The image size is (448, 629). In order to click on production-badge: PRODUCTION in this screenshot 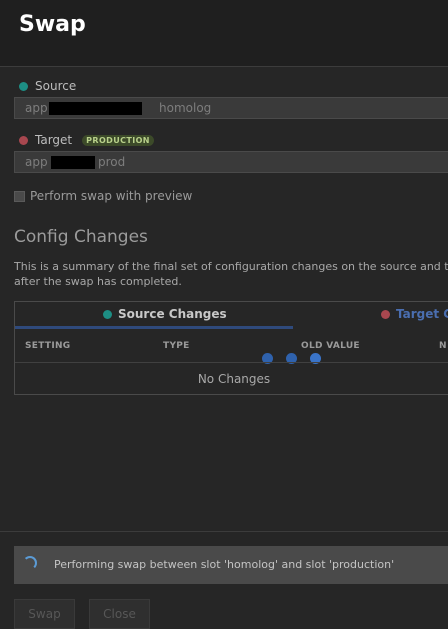, I will do `click(118, 140)`.